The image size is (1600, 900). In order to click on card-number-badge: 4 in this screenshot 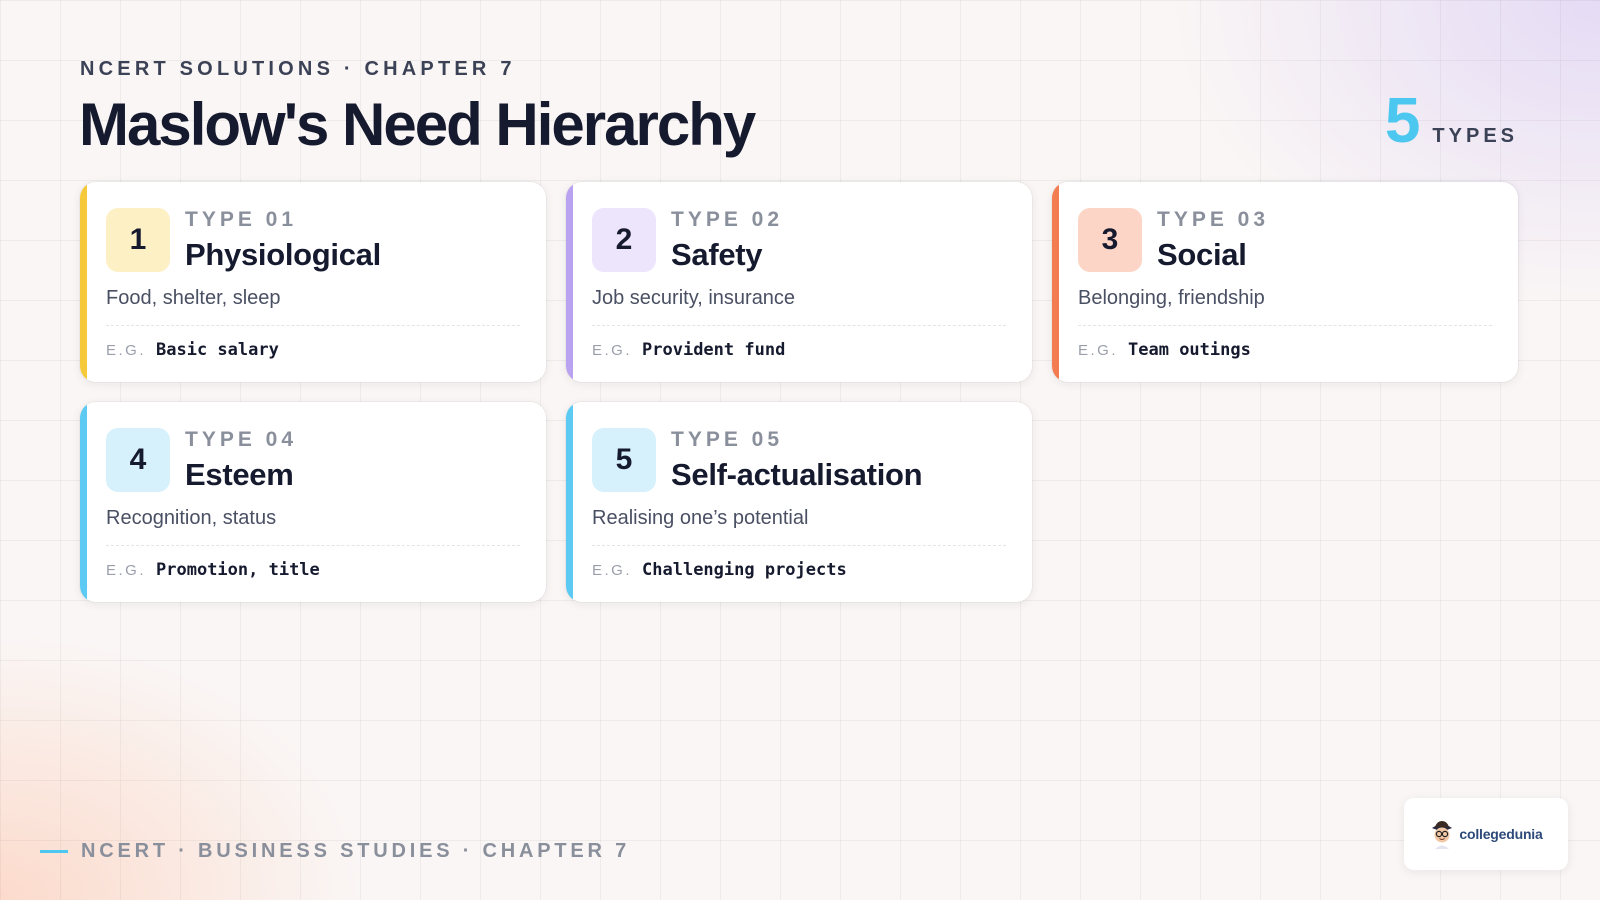, I will do `click(138, 460)`.